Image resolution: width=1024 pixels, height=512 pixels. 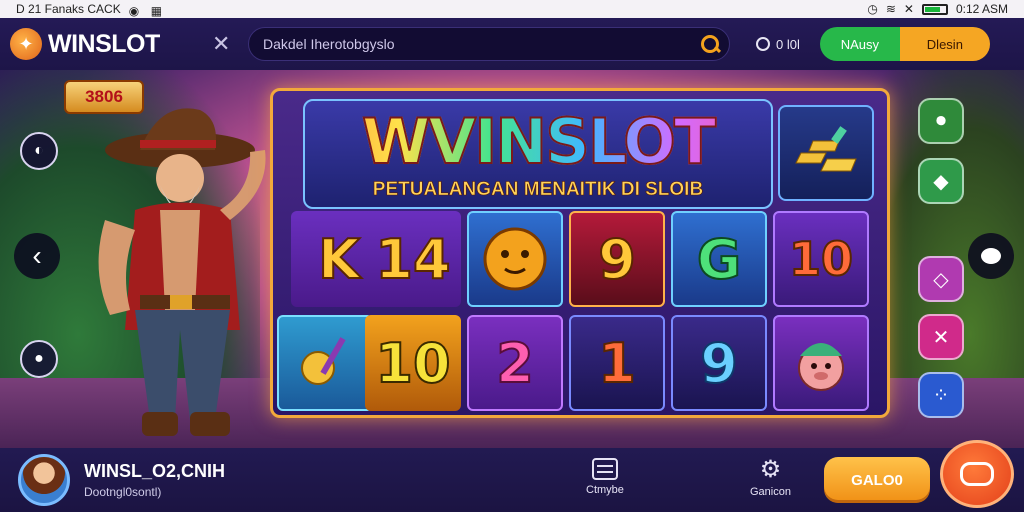 I want to click on online-indicator: 0 l0l, so click(x=778, y=44).